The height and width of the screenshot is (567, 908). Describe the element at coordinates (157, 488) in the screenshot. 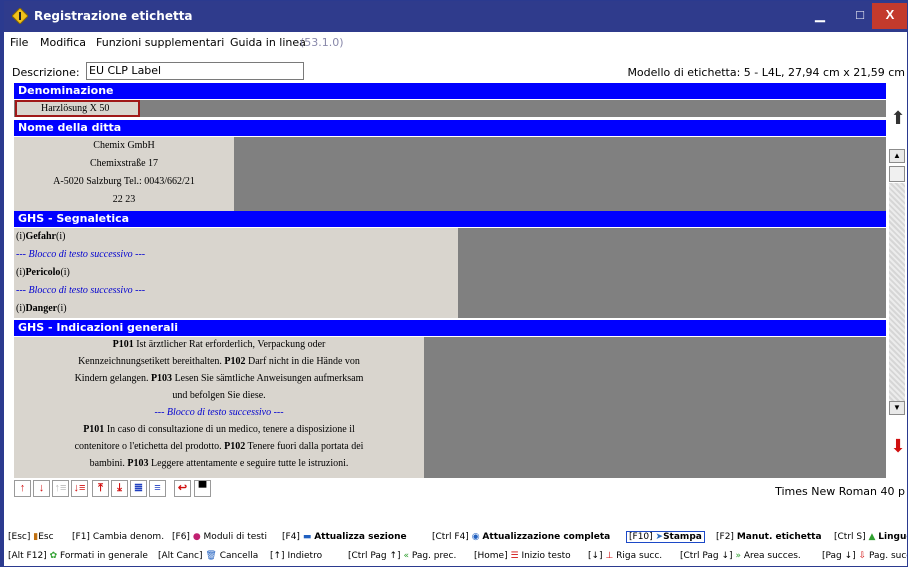

I see `delete-line-icon: ≡` at that location.